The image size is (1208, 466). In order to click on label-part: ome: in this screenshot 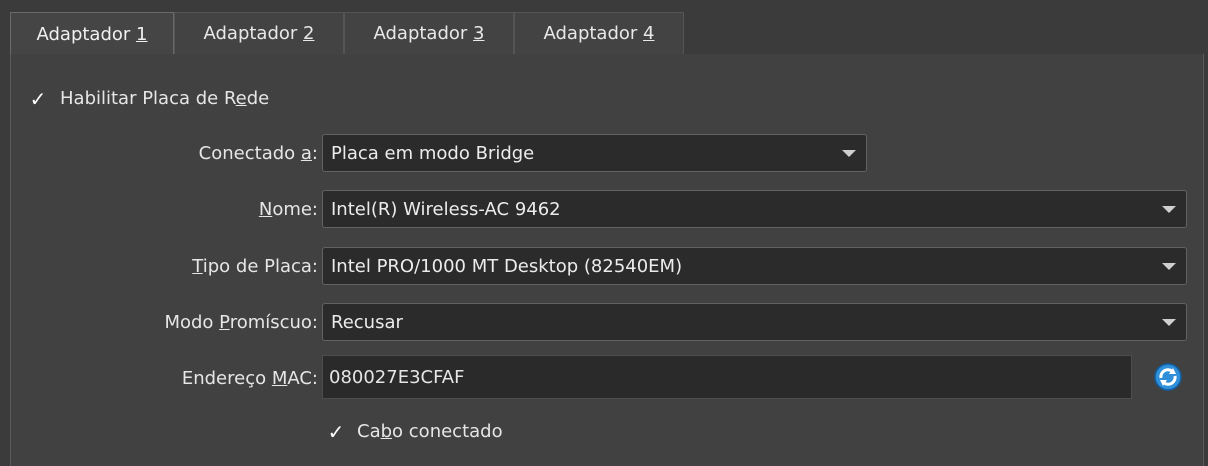, I will do `click(295, 209)`.